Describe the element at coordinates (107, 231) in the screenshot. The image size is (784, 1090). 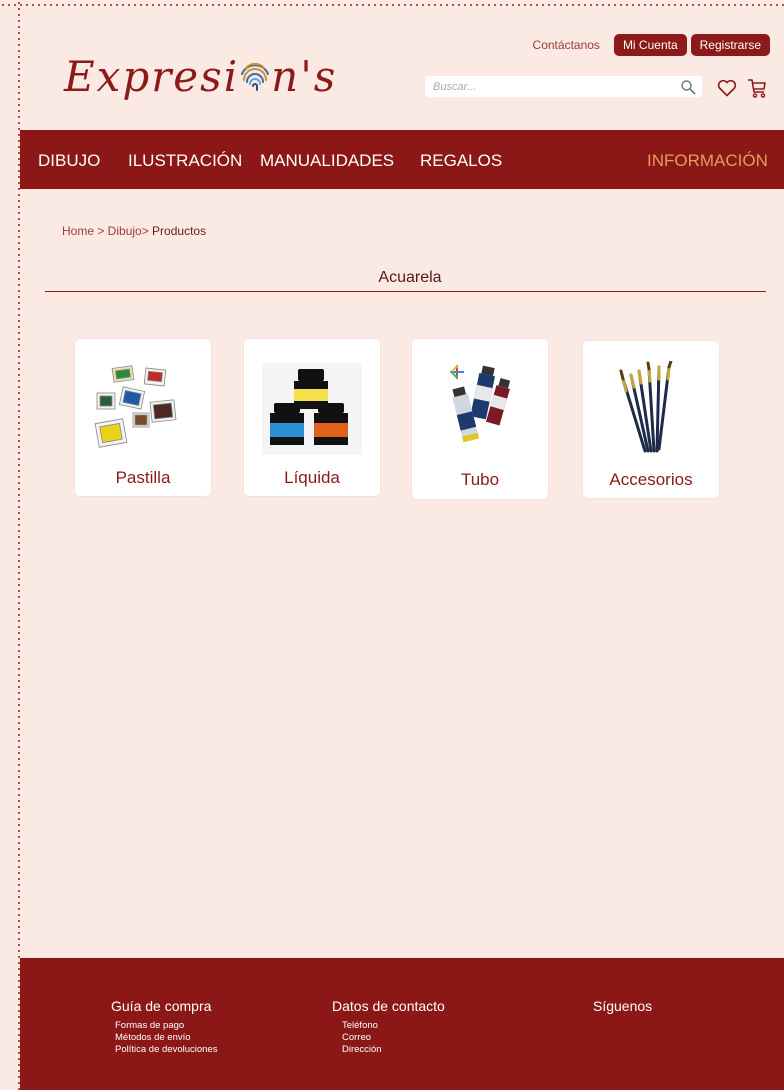
I see `breadcrumb-path: Home > Dibujo>` at that location.